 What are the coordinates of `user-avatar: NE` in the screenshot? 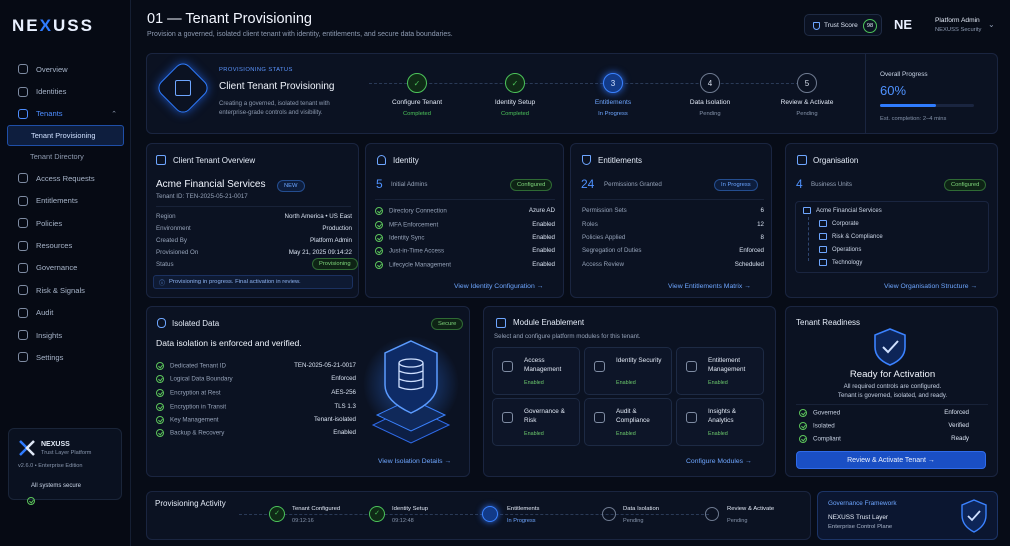 It's located at (903, 24).